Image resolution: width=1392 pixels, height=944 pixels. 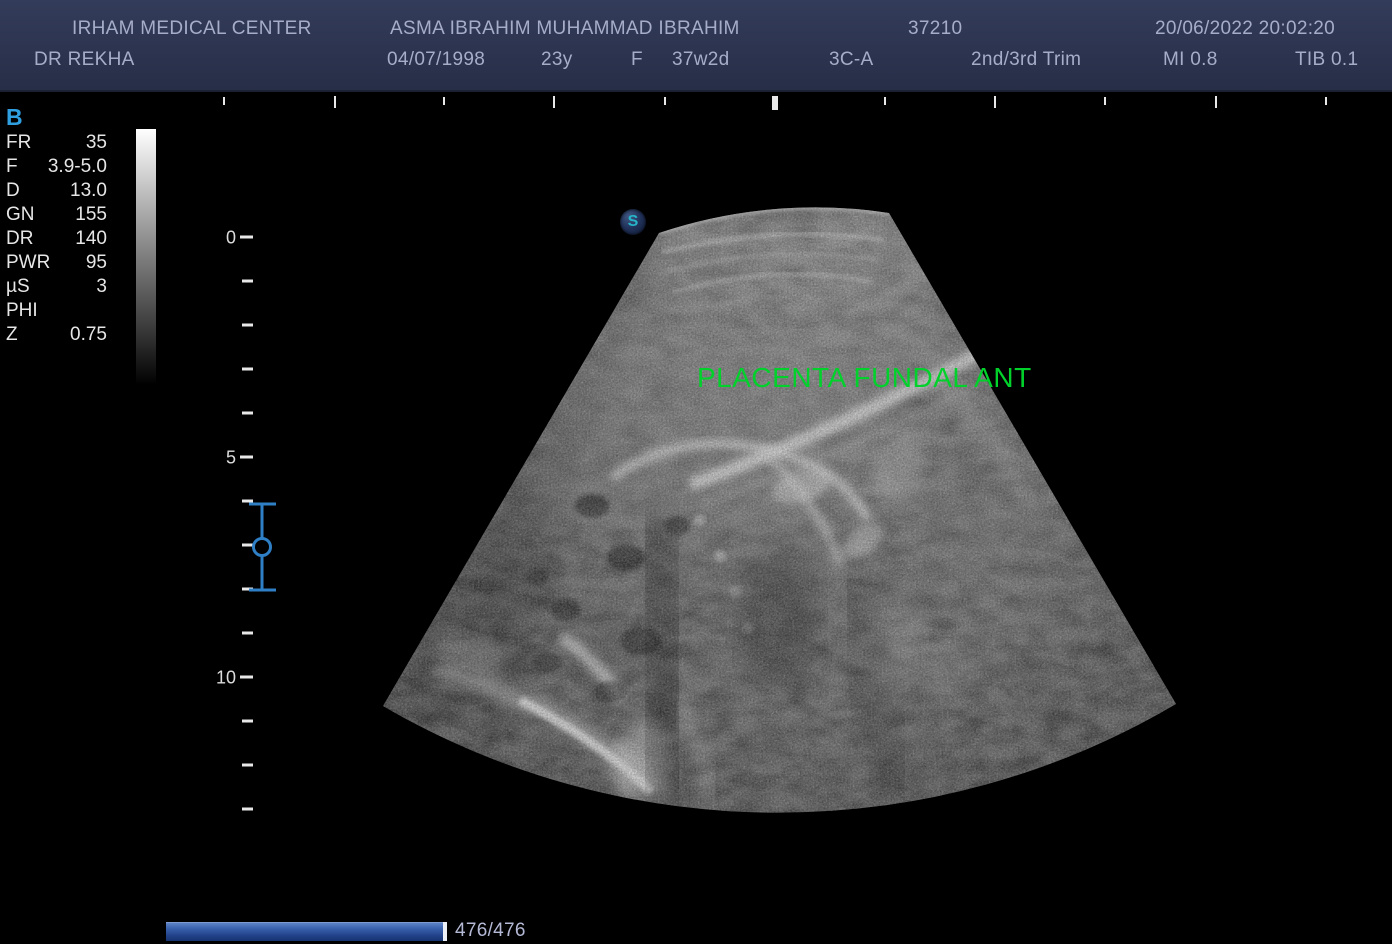 What do you see at coordinates (56, 311) in the screenshot?
I see `param-row-phi: PHI` at bounding box center [56, 311].